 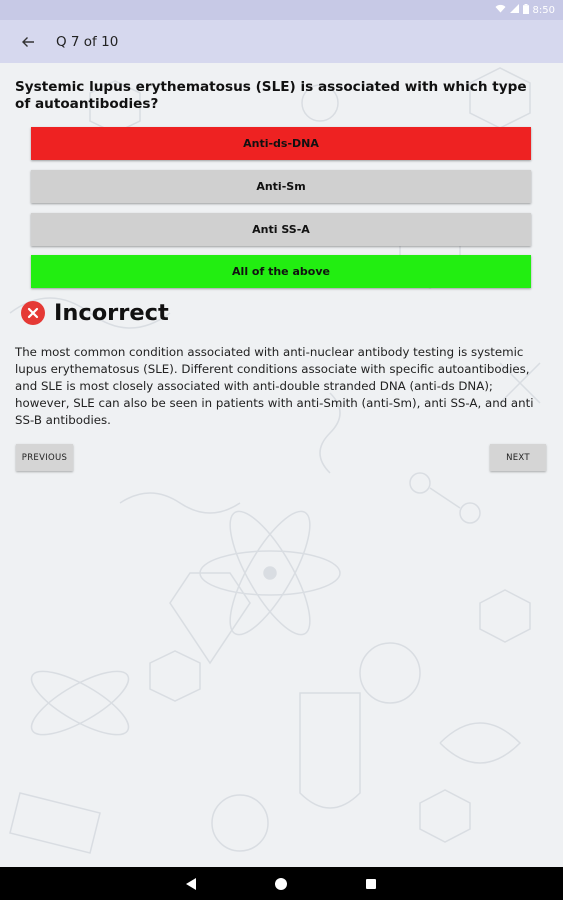 I want to click on next-button: NEXT, so click(x=518, y=457).